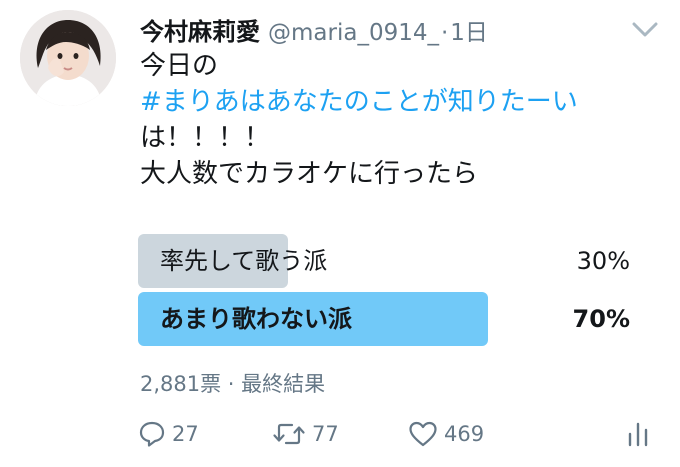  Describe the element at coordinates (397, 434) in the screenshot. I see `tweet-actions: 27 77 469` at that location.